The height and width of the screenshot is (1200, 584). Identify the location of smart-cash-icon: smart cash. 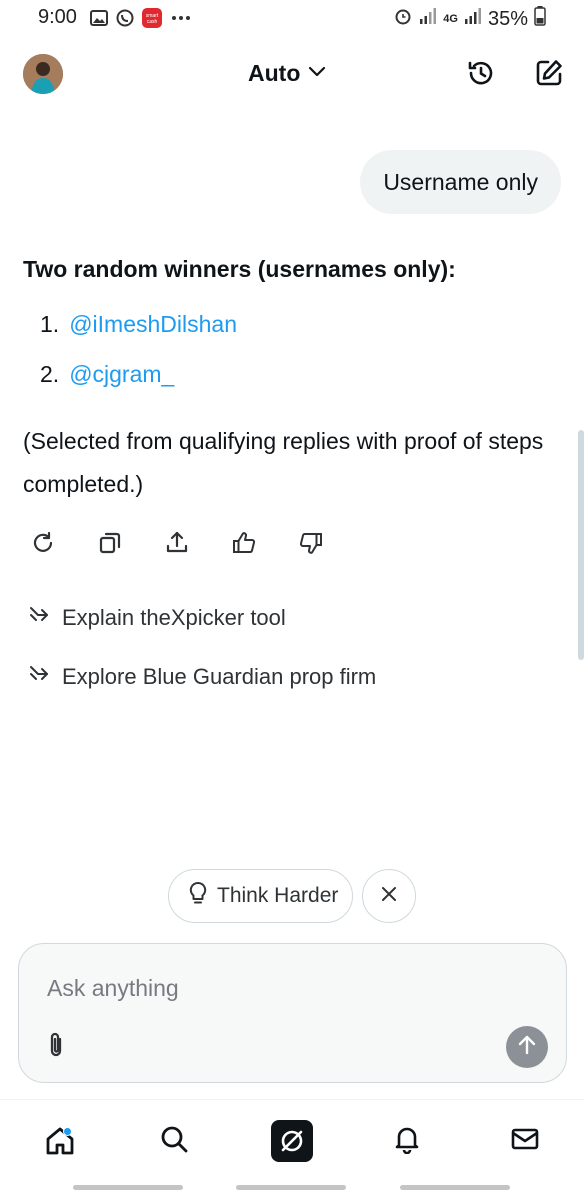
(152, 20).